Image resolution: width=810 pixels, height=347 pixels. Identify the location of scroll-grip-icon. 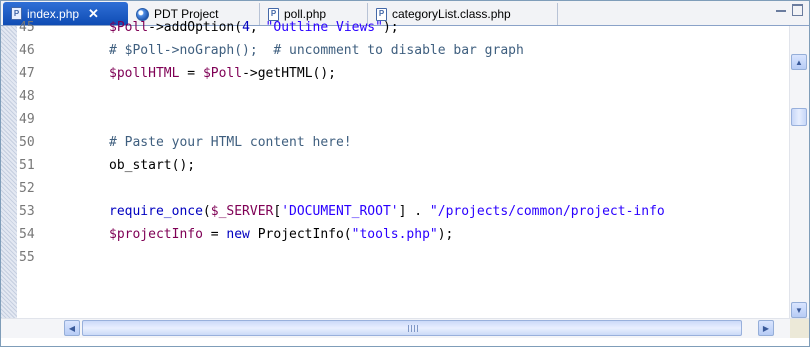
(413, 328).